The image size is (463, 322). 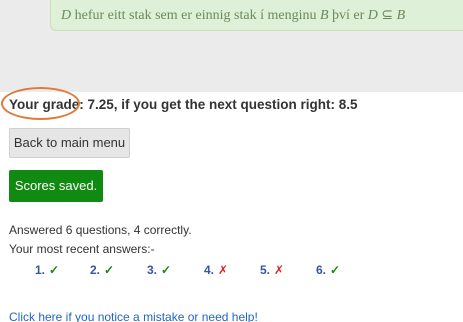 I want to click on answered-summary: Answered 6 questions, 4 correctly., so click(x=100, y=230).